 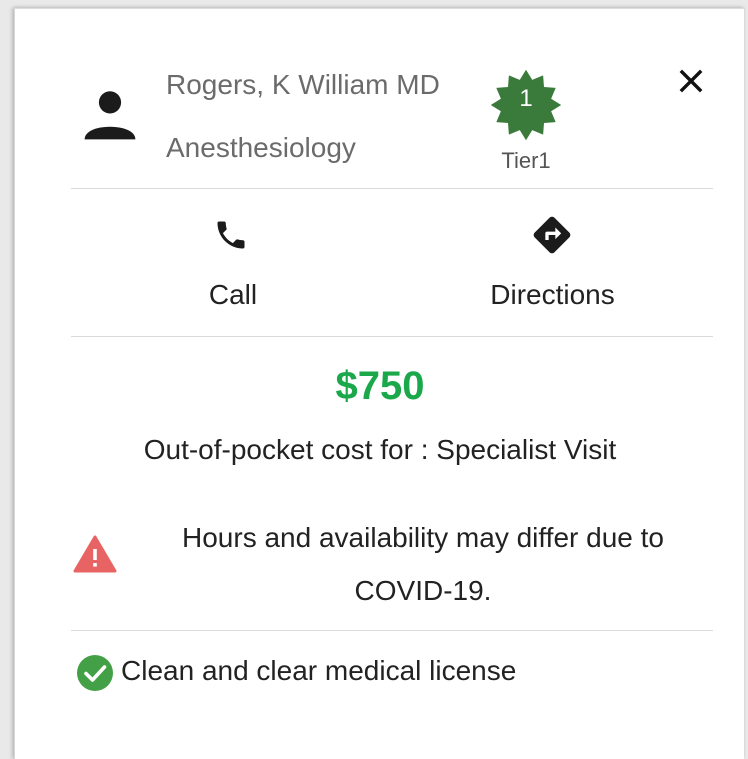 I want to click on directions-label: Directions, so click(x=552, y=294).